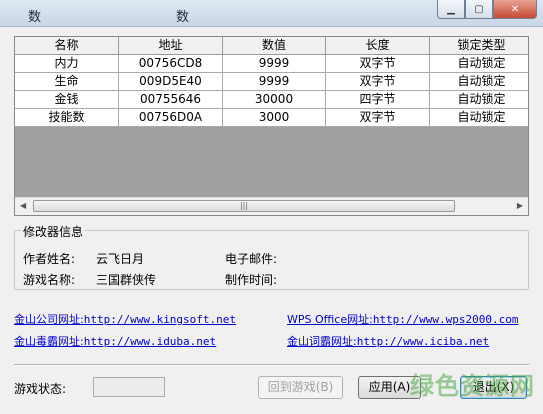  Describe the element at coordinates (67, 118) in the screenshot. I see `cell-name: 技能数` at that location.